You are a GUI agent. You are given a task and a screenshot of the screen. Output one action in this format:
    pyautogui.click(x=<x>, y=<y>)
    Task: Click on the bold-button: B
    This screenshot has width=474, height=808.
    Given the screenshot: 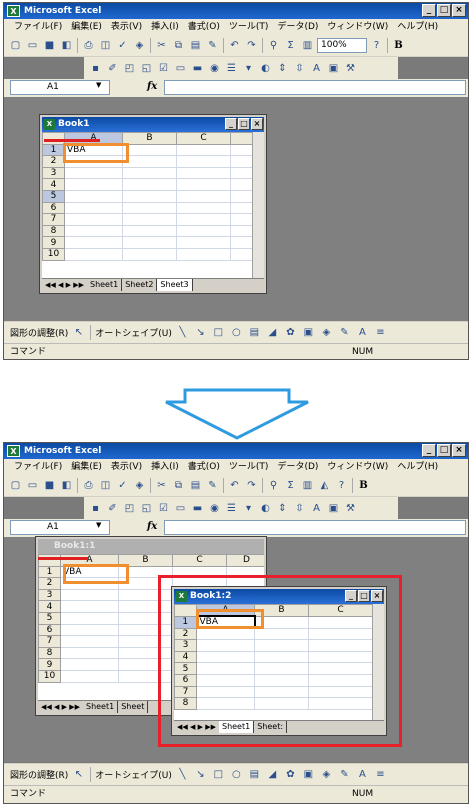 What is the action you would take?
    pyautogui.click(x=363, y=485)
    